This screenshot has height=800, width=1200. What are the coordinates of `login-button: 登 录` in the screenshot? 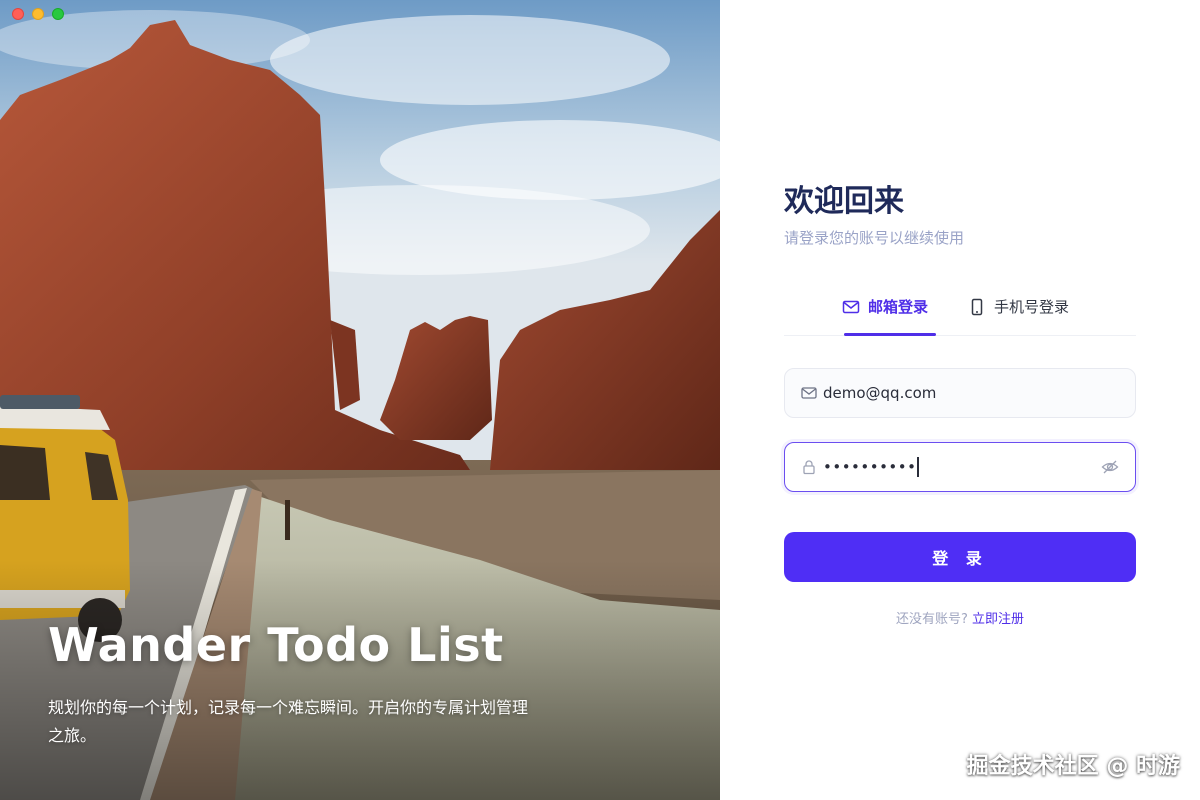 It's located at (960, 557).